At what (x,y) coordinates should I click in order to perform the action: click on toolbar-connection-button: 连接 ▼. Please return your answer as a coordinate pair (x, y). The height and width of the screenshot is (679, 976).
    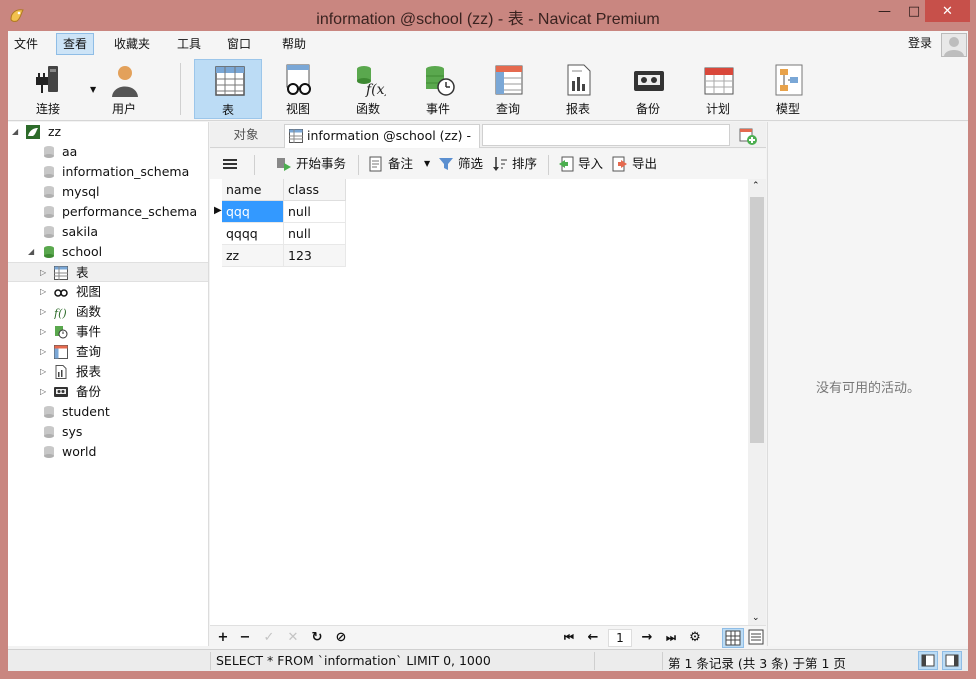
    Looking at the image, I should click on (55, 89).